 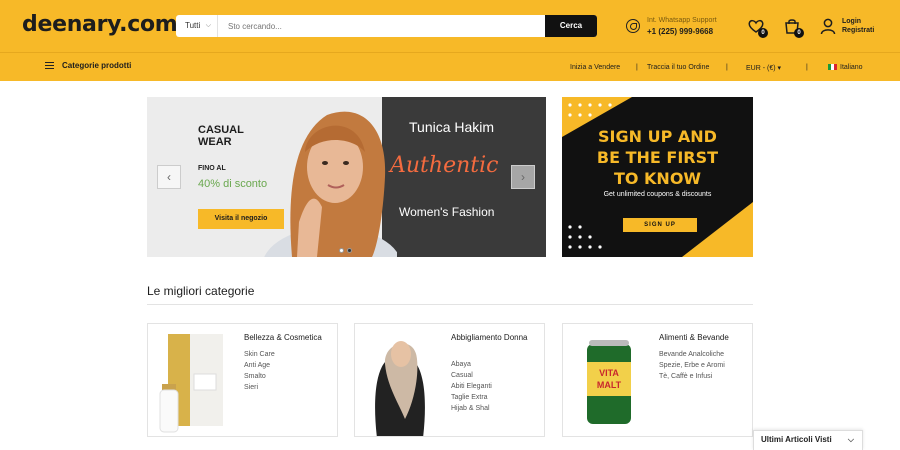 What do you see at coordinates (100, 24) in the screenshot?
I see `site-logo: deenary.com` at bounding box center [100, 24].